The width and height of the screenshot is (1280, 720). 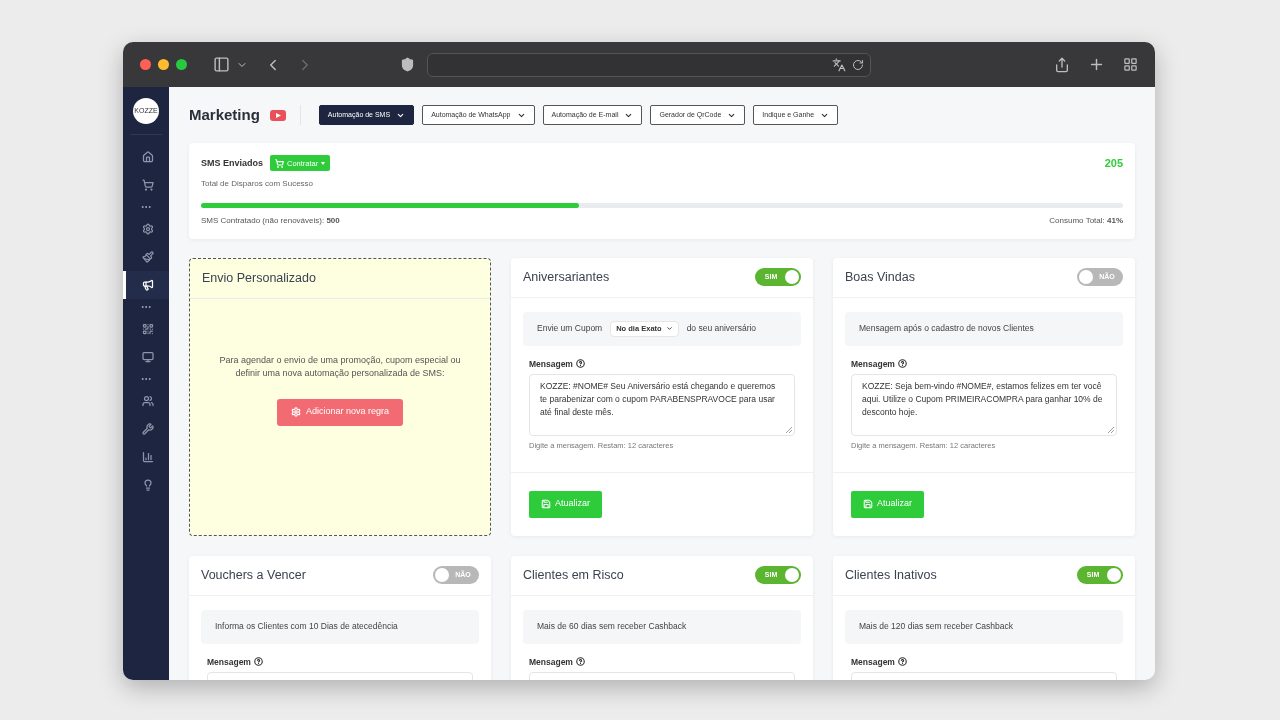 I want to click on wrench-icon, so click(x=147, y=429).